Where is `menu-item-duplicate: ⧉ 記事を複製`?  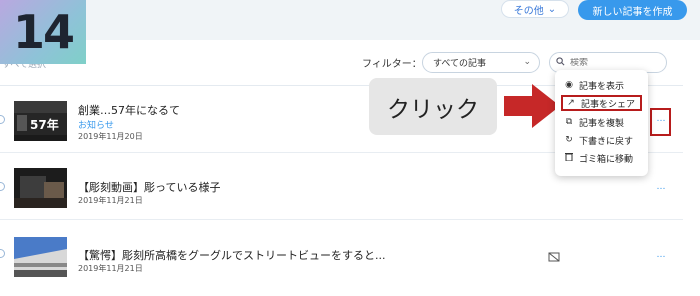 menu-item-duplicate: ⧉ 記事を複製 is located at coordinates (601, 122).